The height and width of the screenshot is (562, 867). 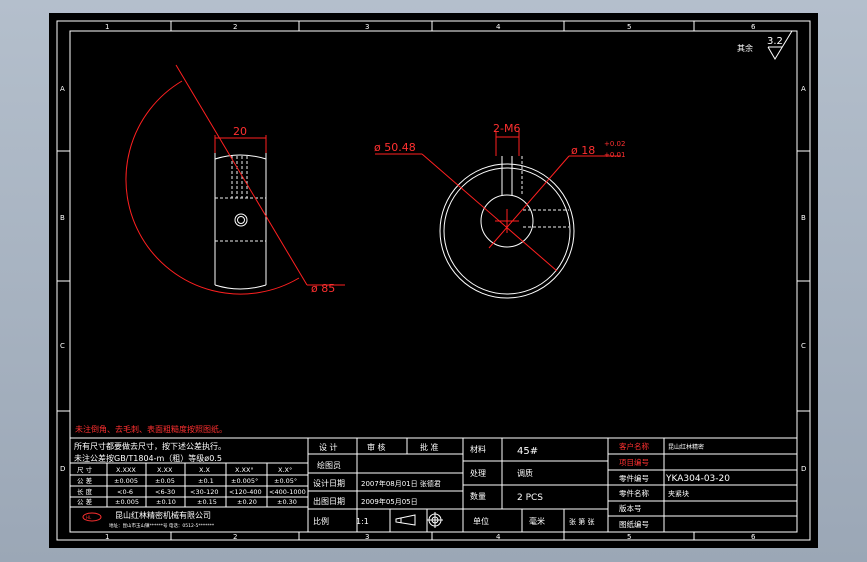 What do you see at coordinates (395, 147) in the screenshot?
I see `dim-dia-5048: ø 50.48` at bounding box center [395, 147].